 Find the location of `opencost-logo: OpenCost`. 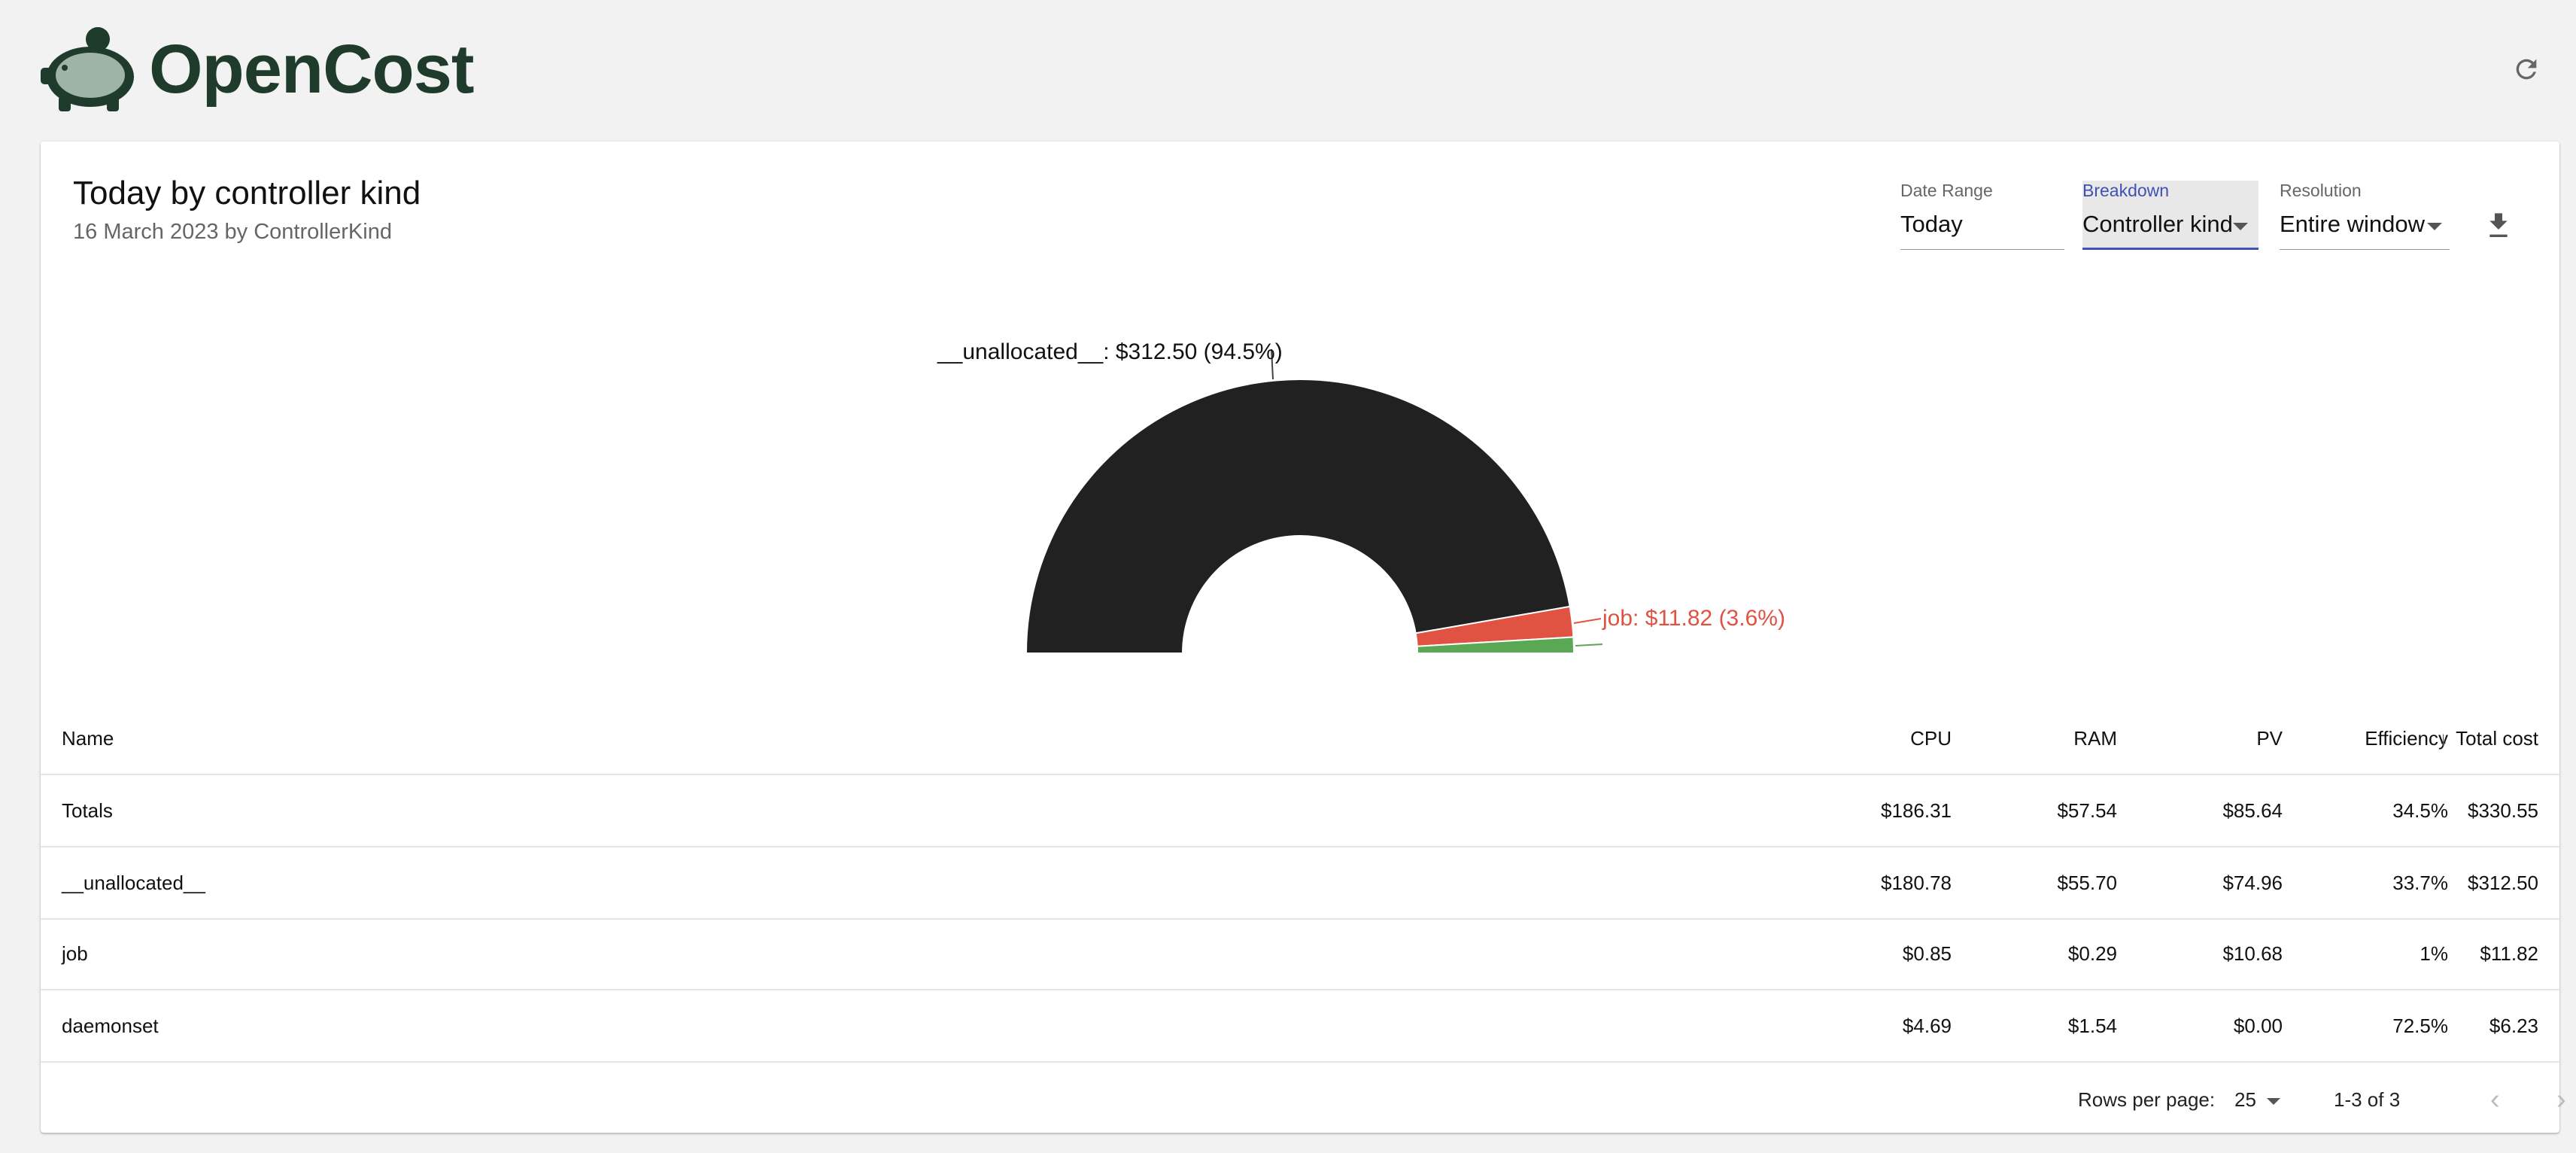

opencost-logo: OpenCost is located at coordinates (256, 69).